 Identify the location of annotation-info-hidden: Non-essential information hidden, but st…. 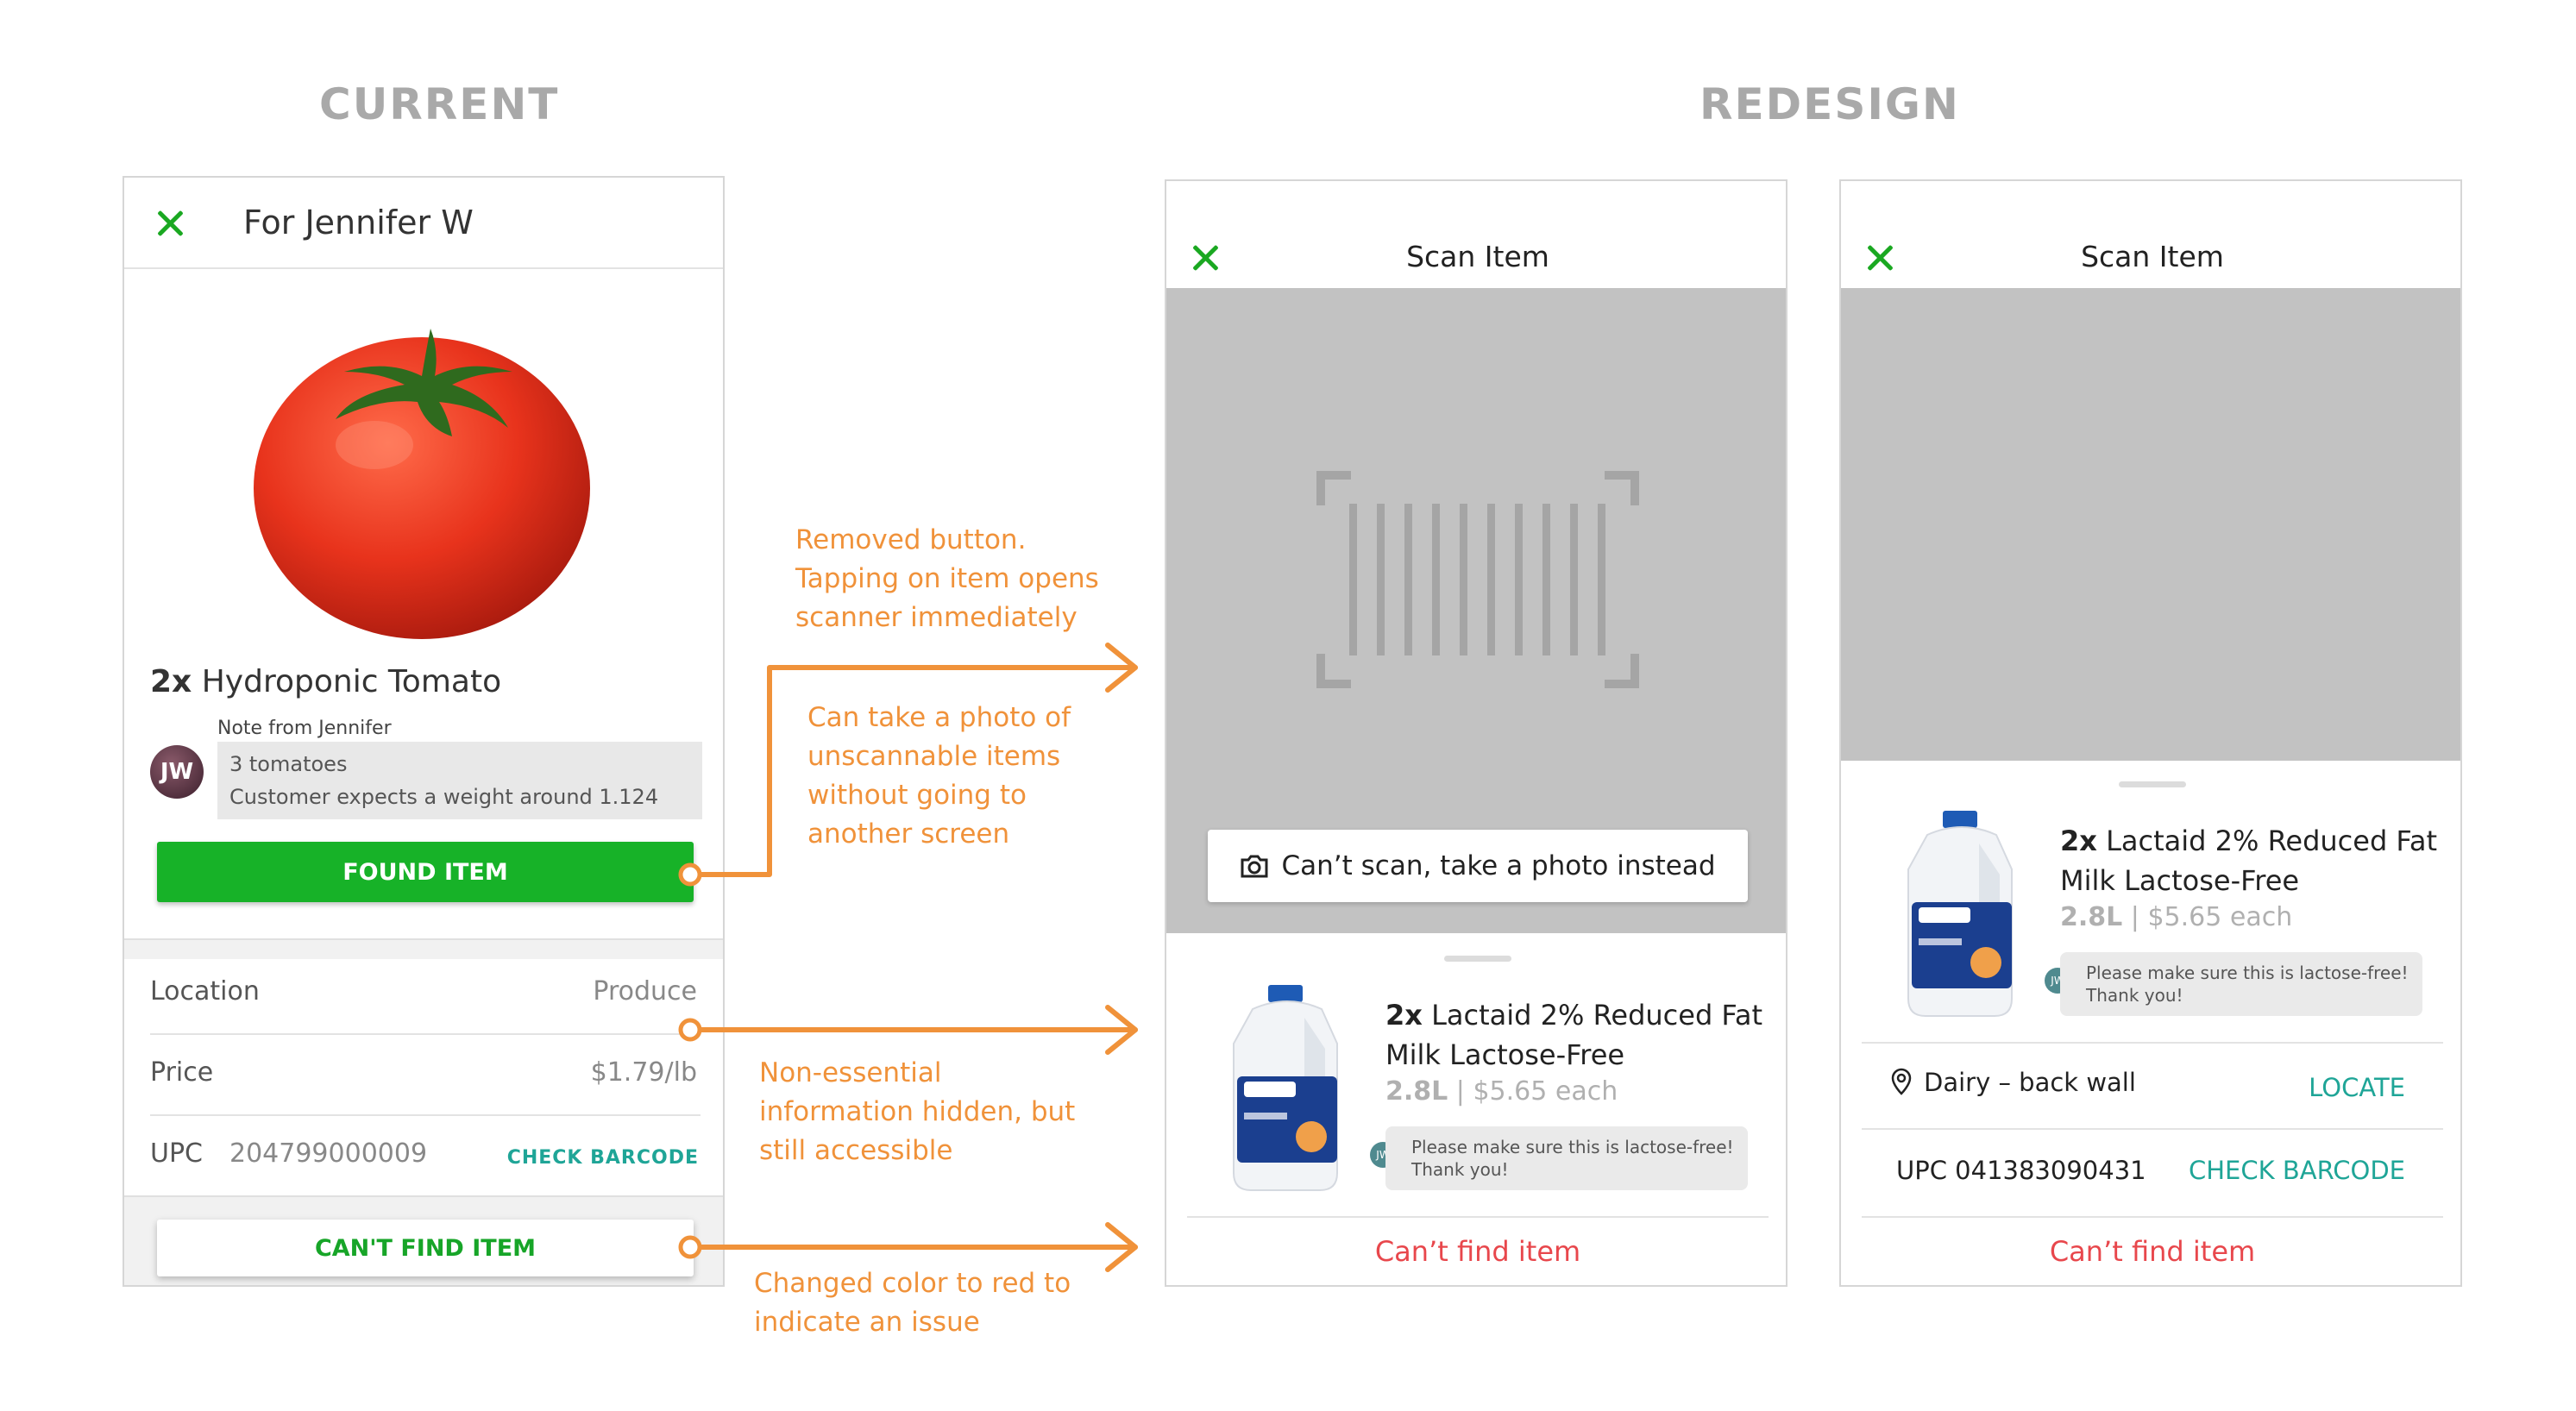
(917, 1111).